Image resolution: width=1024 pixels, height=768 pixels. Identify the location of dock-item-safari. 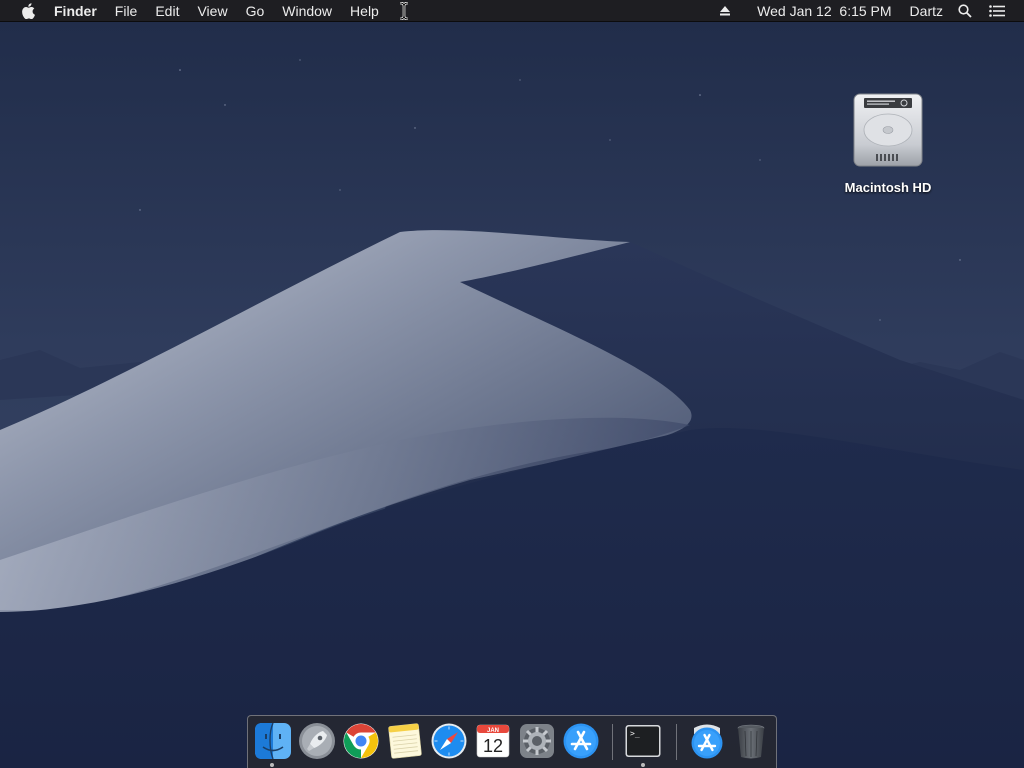
(449, 741).